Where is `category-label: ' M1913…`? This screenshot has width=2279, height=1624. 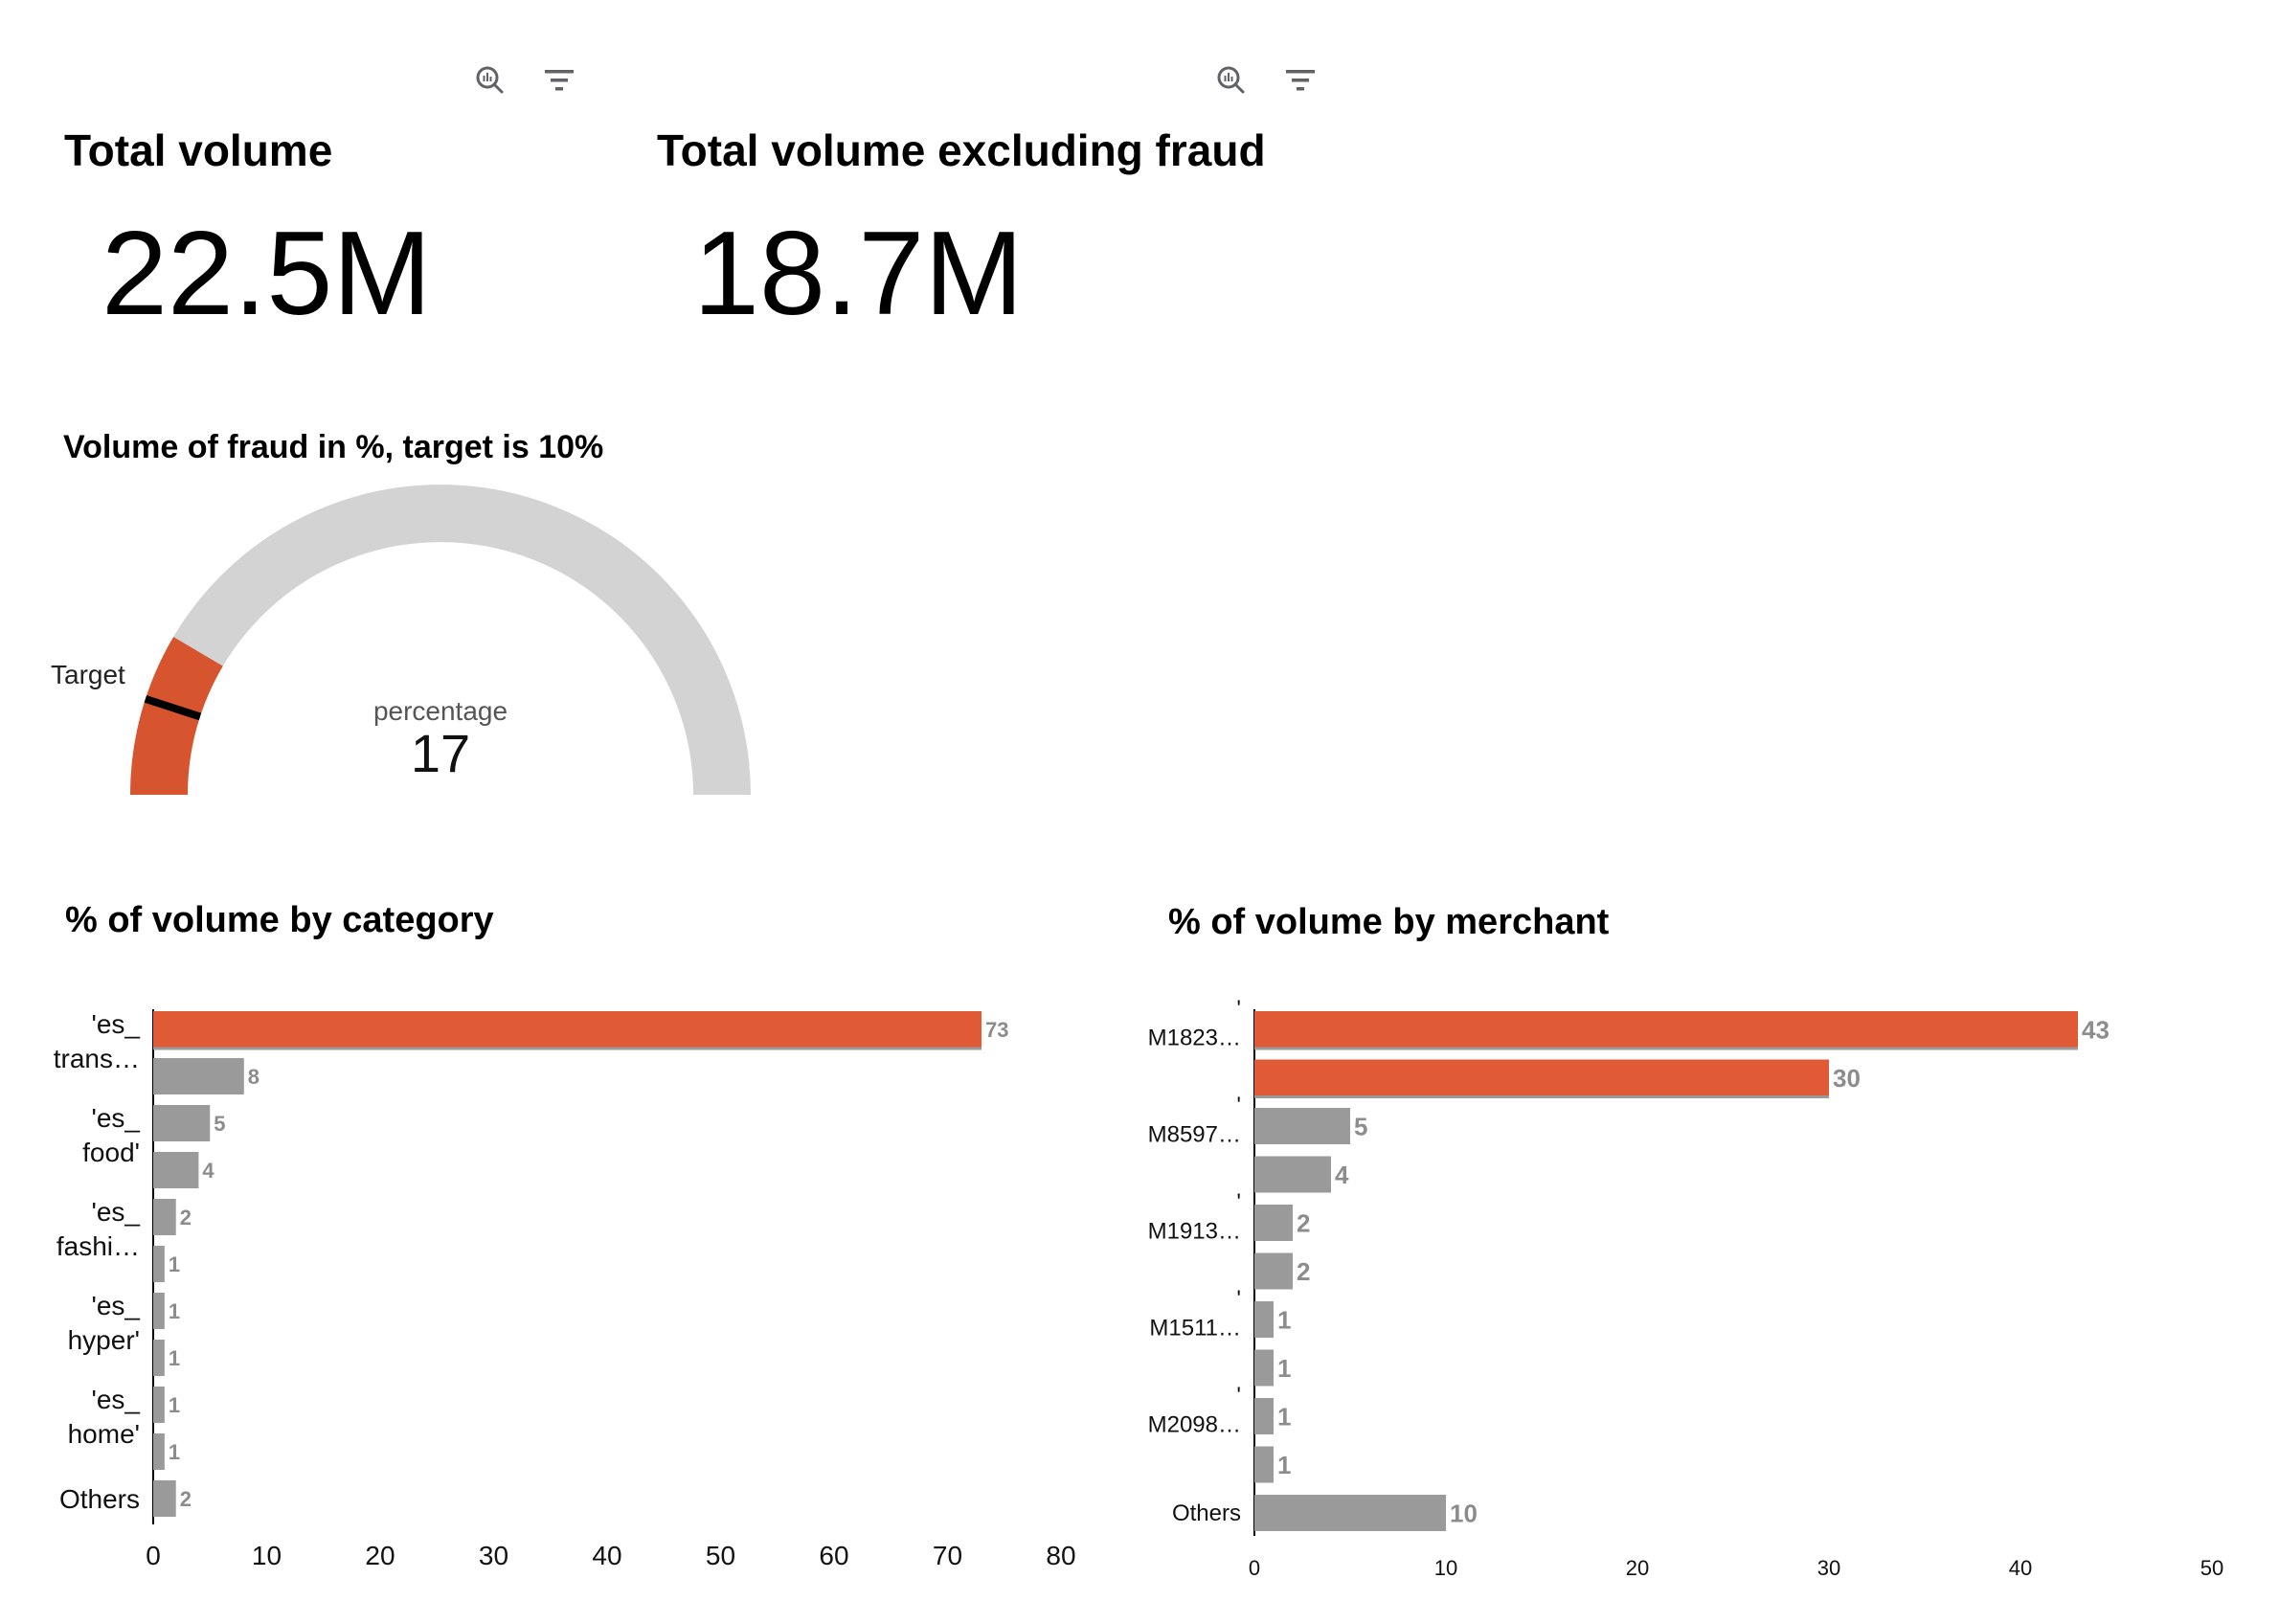
category-label: ' M1913… is located at coordinates (1194, 1217).